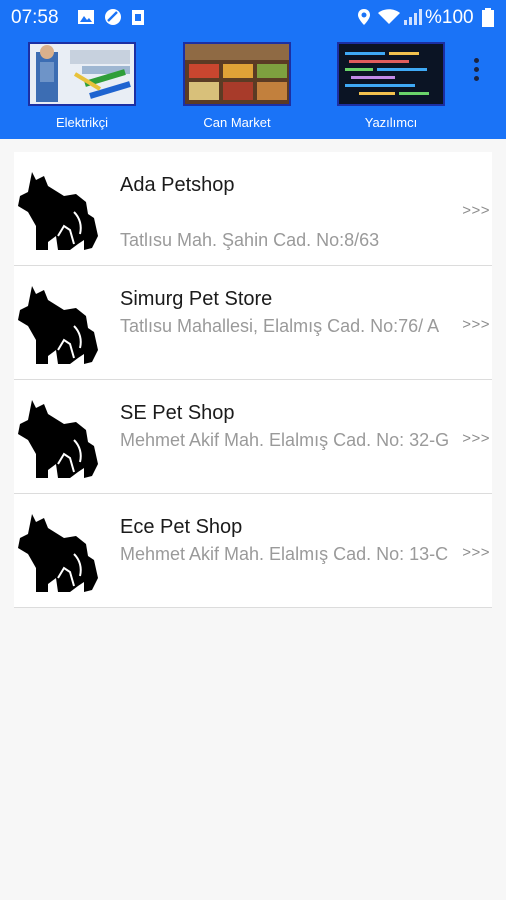 The height and width of the screenshot is (900, 506). I want to click on store-name: Simurg Pet Store, so click(196, 299).